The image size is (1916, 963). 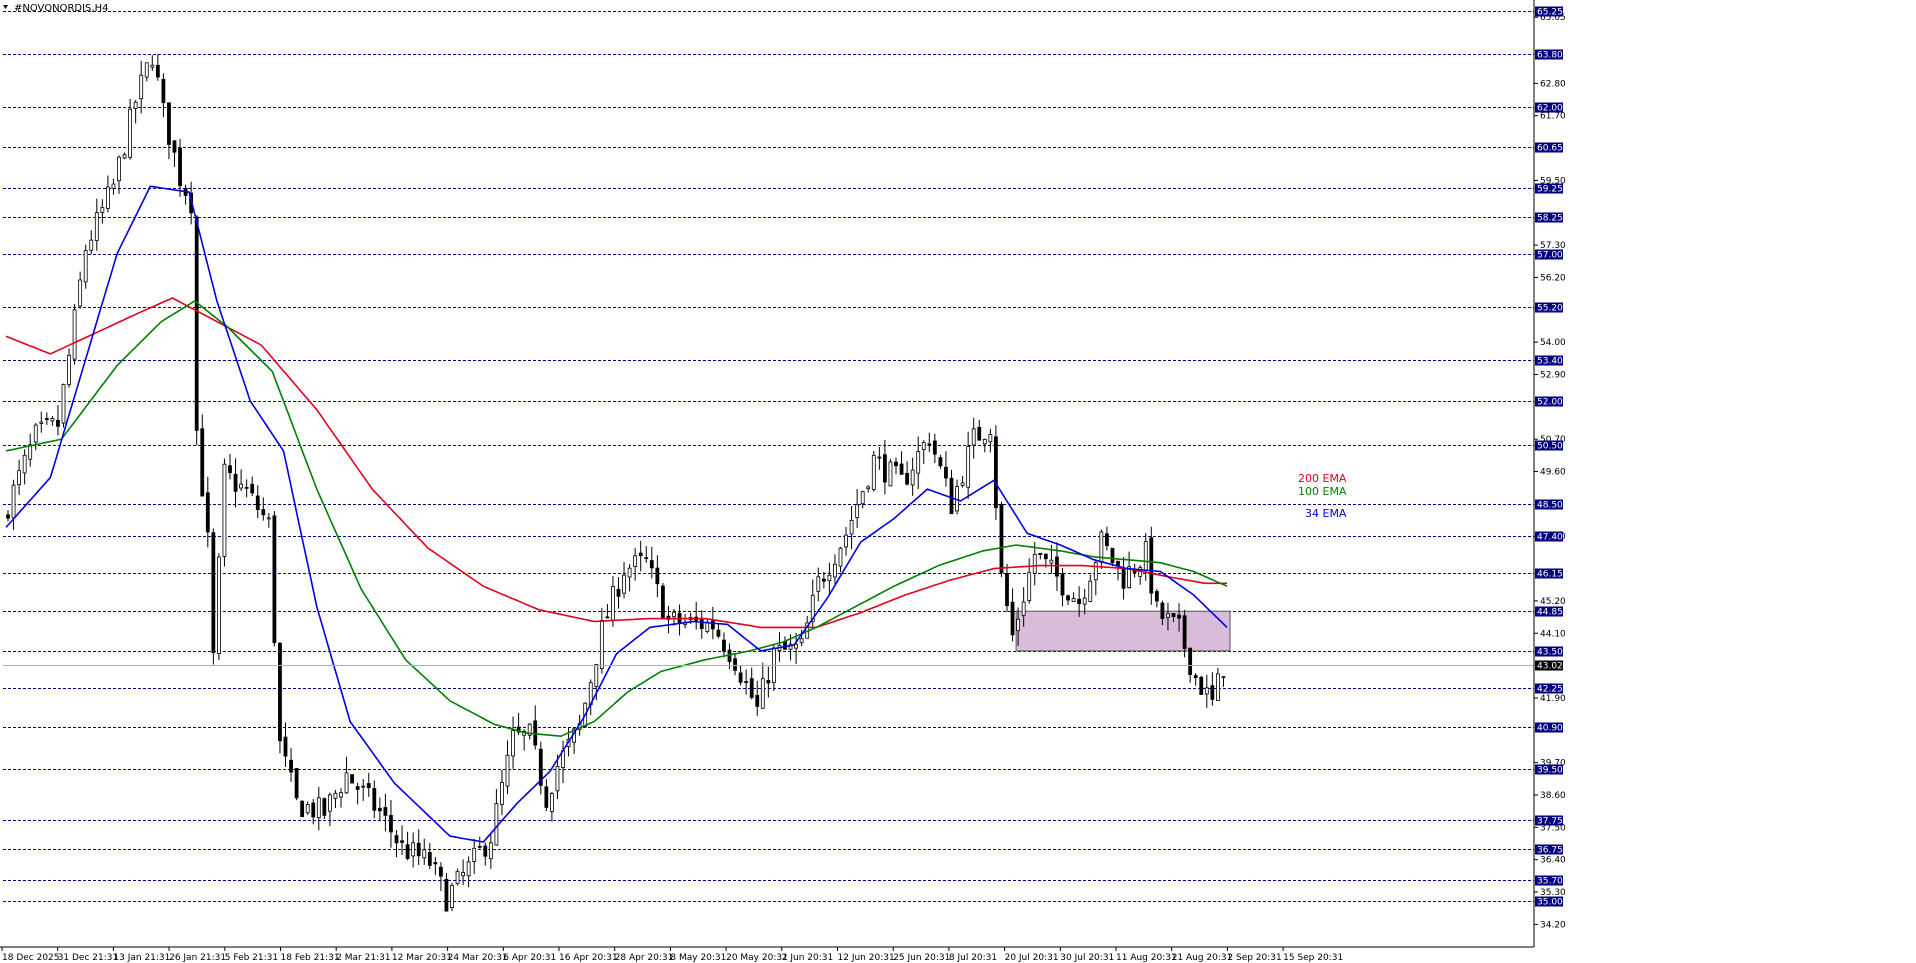 I want to click on price-tick-label: 41.90, so click(x=1553, y=699).